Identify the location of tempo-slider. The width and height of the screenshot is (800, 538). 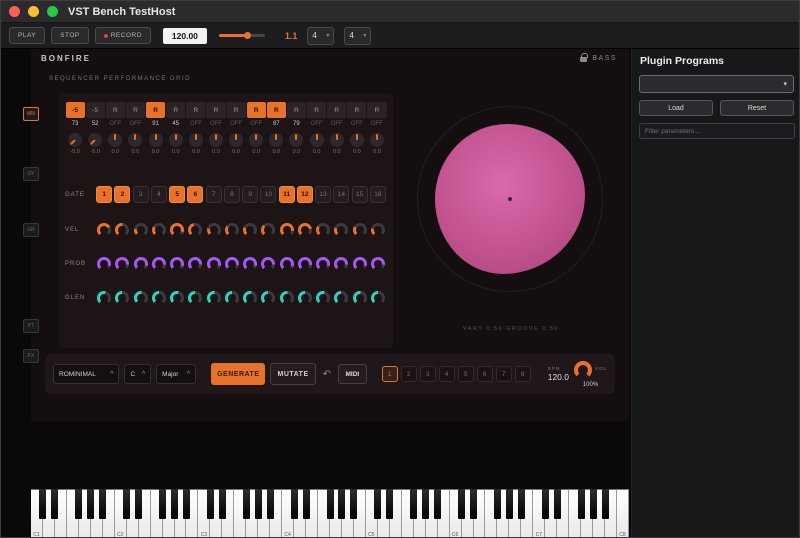
(241, 35).